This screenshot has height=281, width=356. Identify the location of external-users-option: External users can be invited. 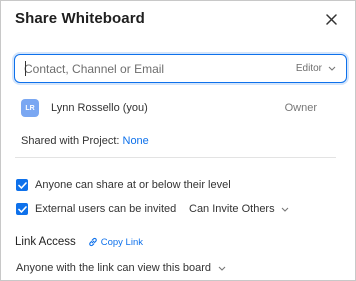
(96, 209).